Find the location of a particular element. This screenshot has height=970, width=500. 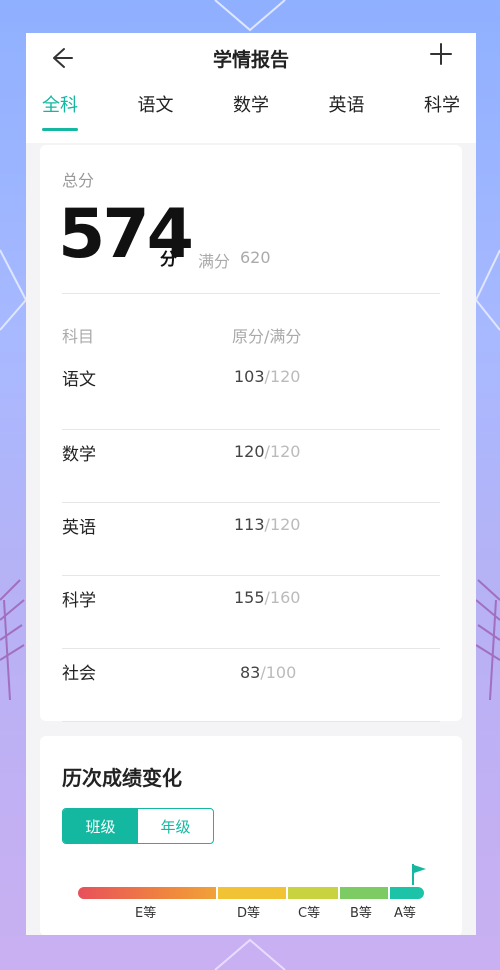

table-row: 英语 113/120 is located at coordinates (251, 539).